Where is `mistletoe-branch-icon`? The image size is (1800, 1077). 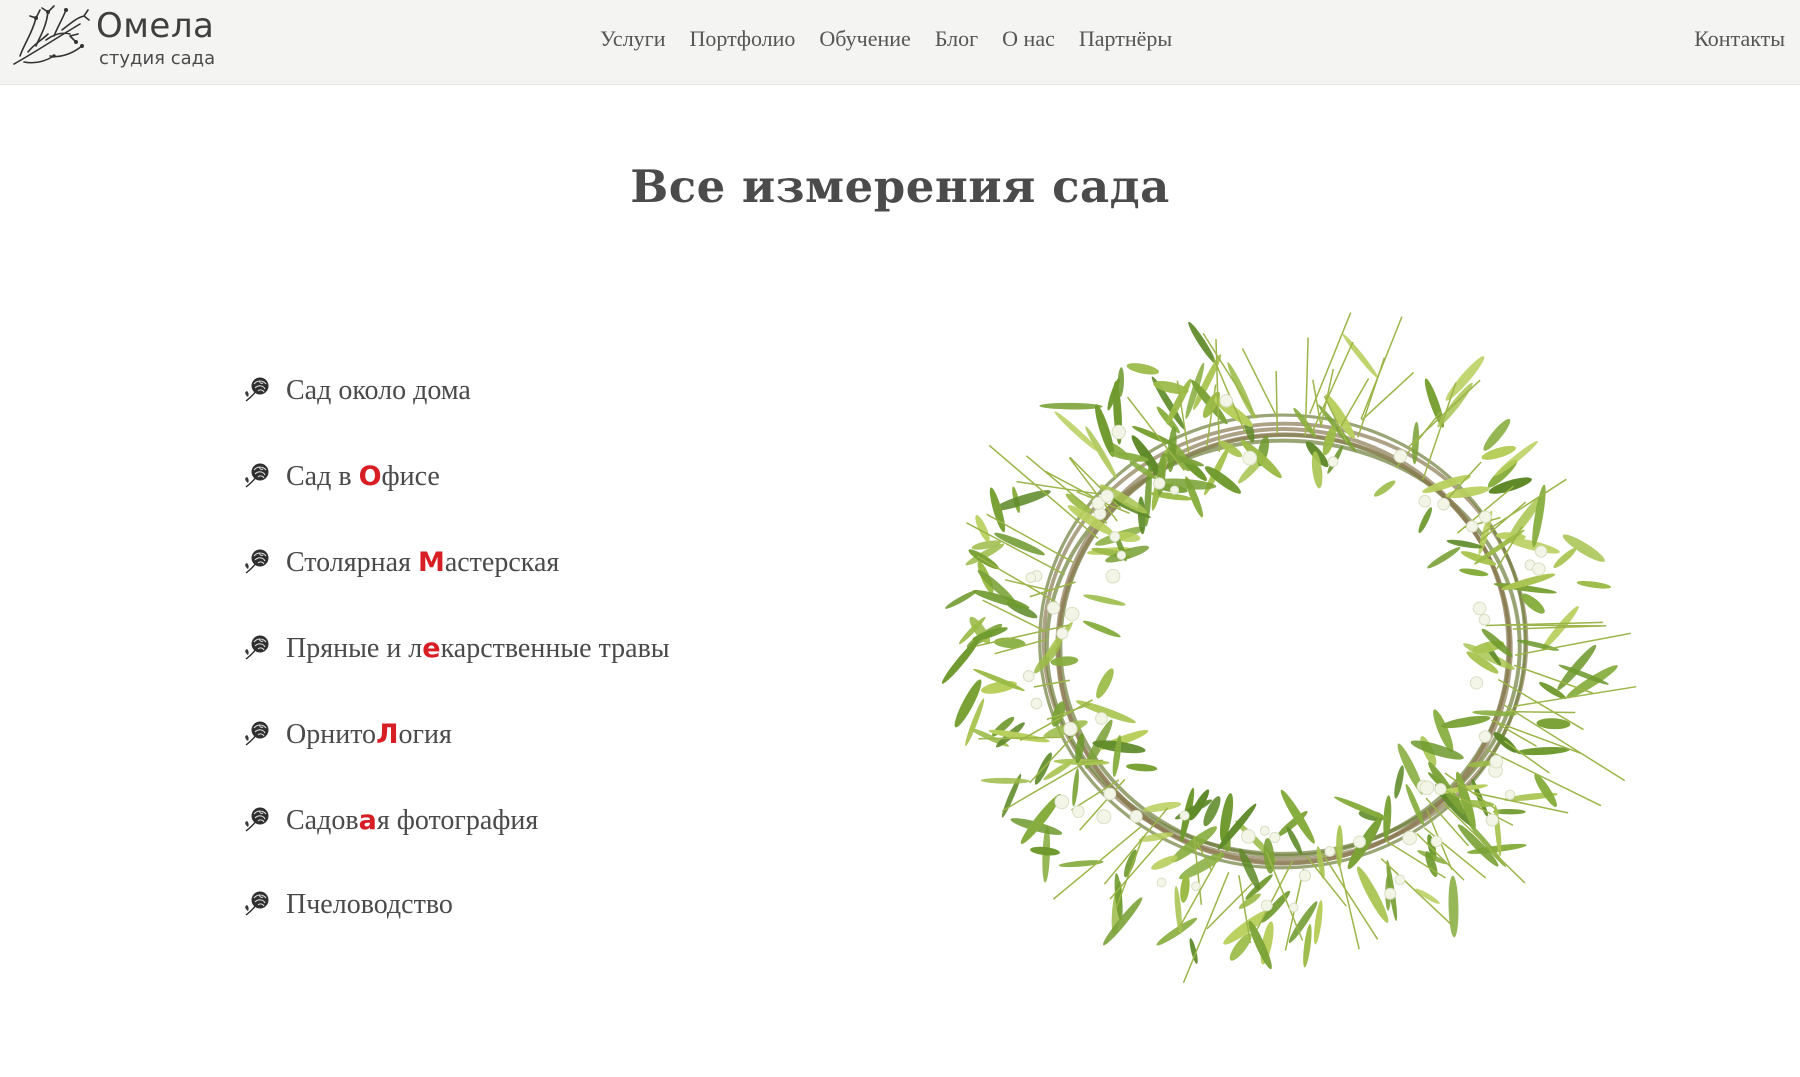 mistletoe-branch-icon is located at coordinates (51, 35).